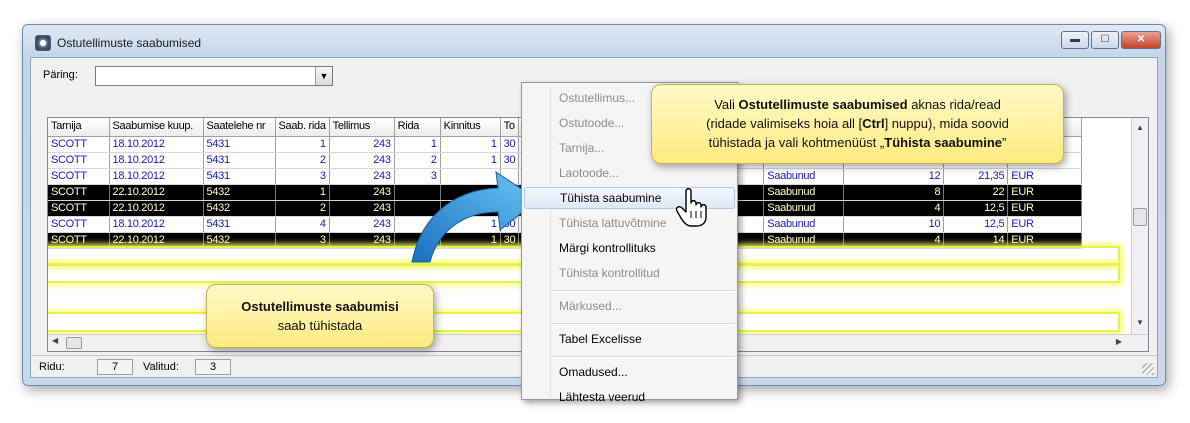  I want to click on cell-hind: 14, so click(976, 240).